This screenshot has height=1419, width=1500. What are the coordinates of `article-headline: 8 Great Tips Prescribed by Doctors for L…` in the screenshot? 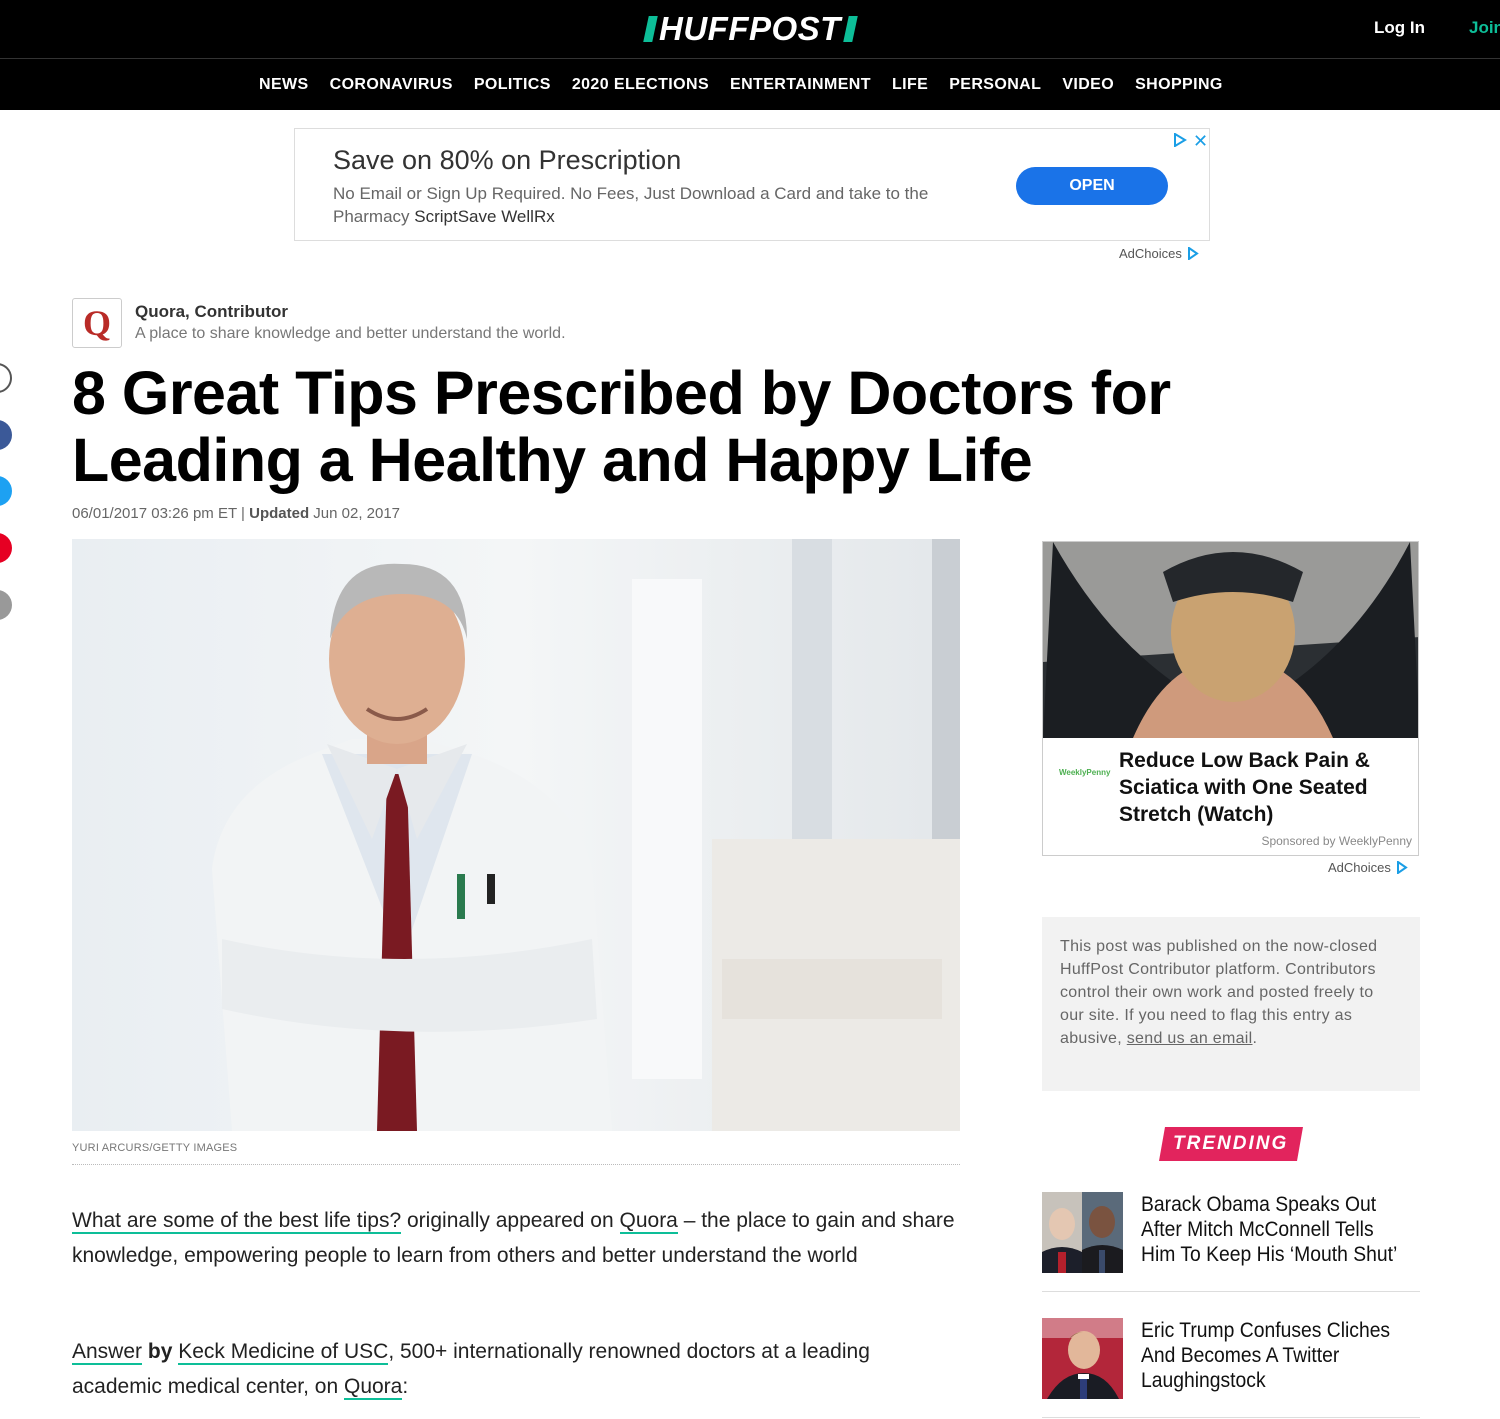 It's located at (621, 426).